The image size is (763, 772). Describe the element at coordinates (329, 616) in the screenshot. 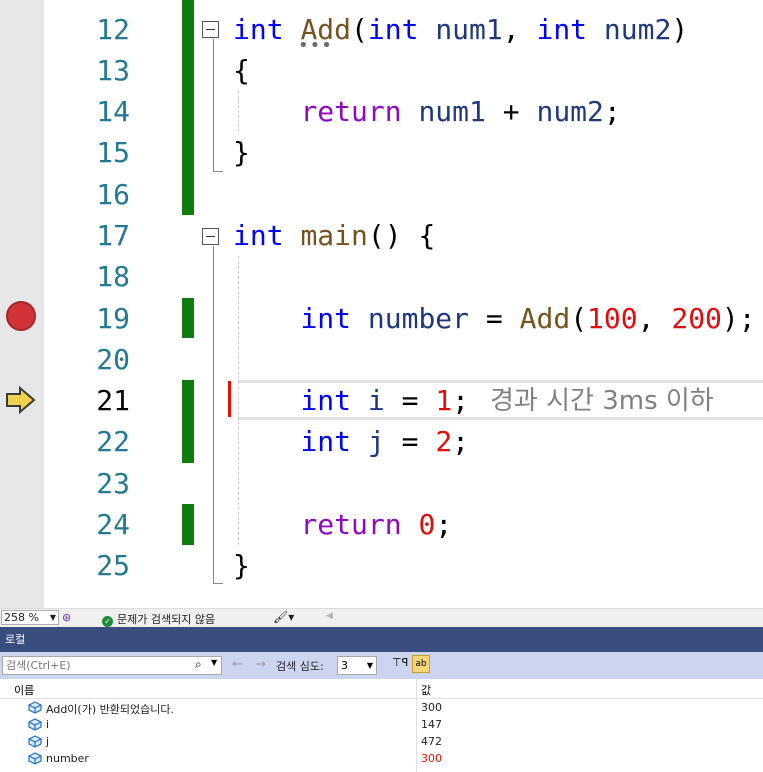

I see `scroll-left-icon: ◀` at that location.